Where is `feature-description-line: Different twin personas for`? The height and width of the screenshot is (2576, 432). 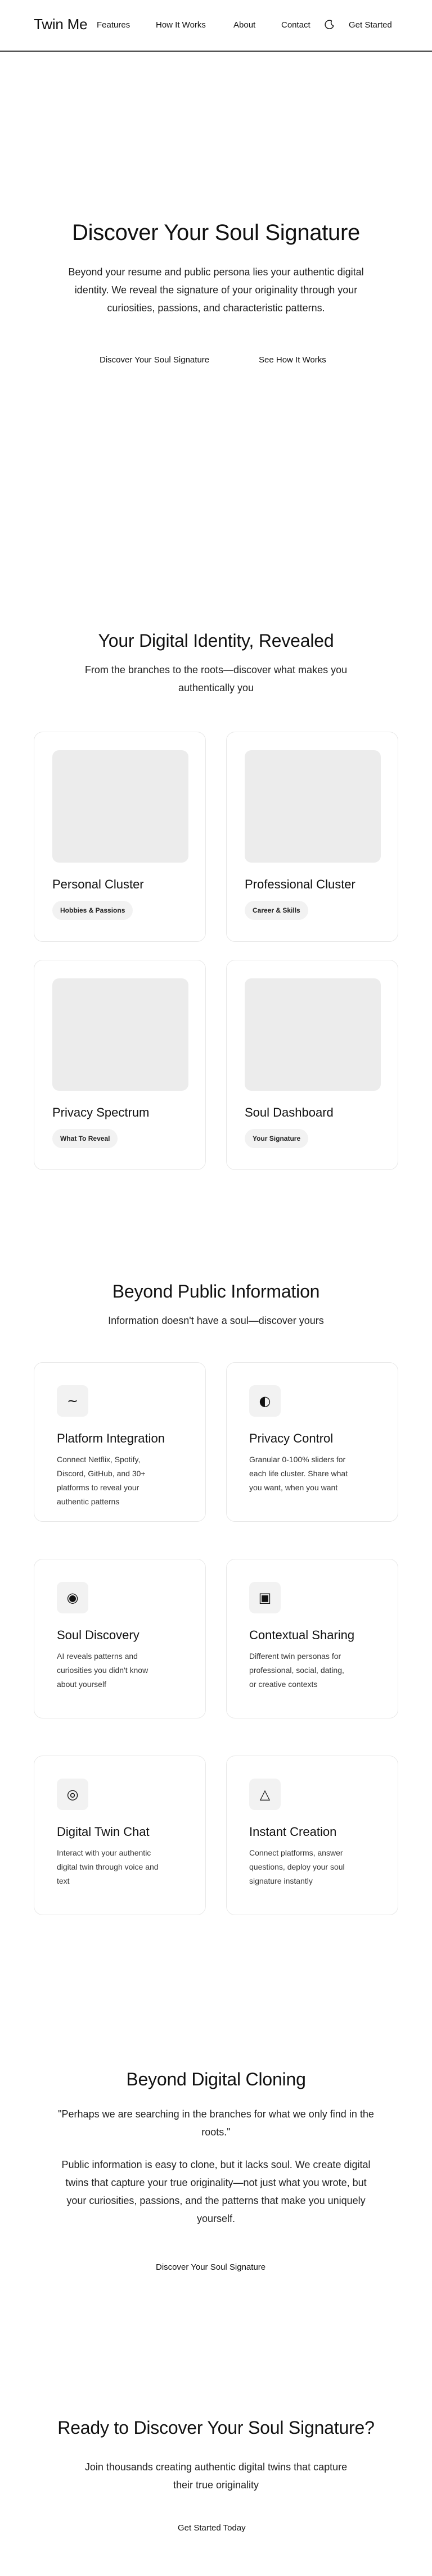 feature-description-line: Different twin personas for is located at coordinates (295, 1656).